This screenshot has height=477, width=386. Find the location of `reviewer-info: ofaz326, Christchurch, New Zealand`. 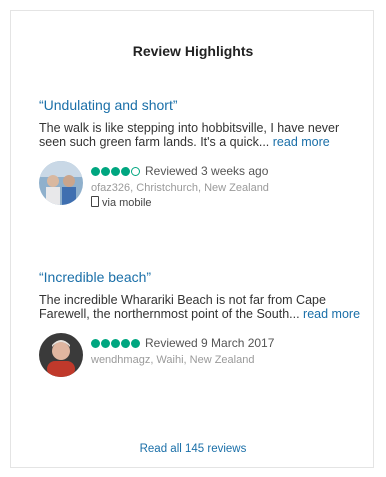

reviewer-info: ofaz326, Christchurch, New Zealand is located at coordinates (231, 188).